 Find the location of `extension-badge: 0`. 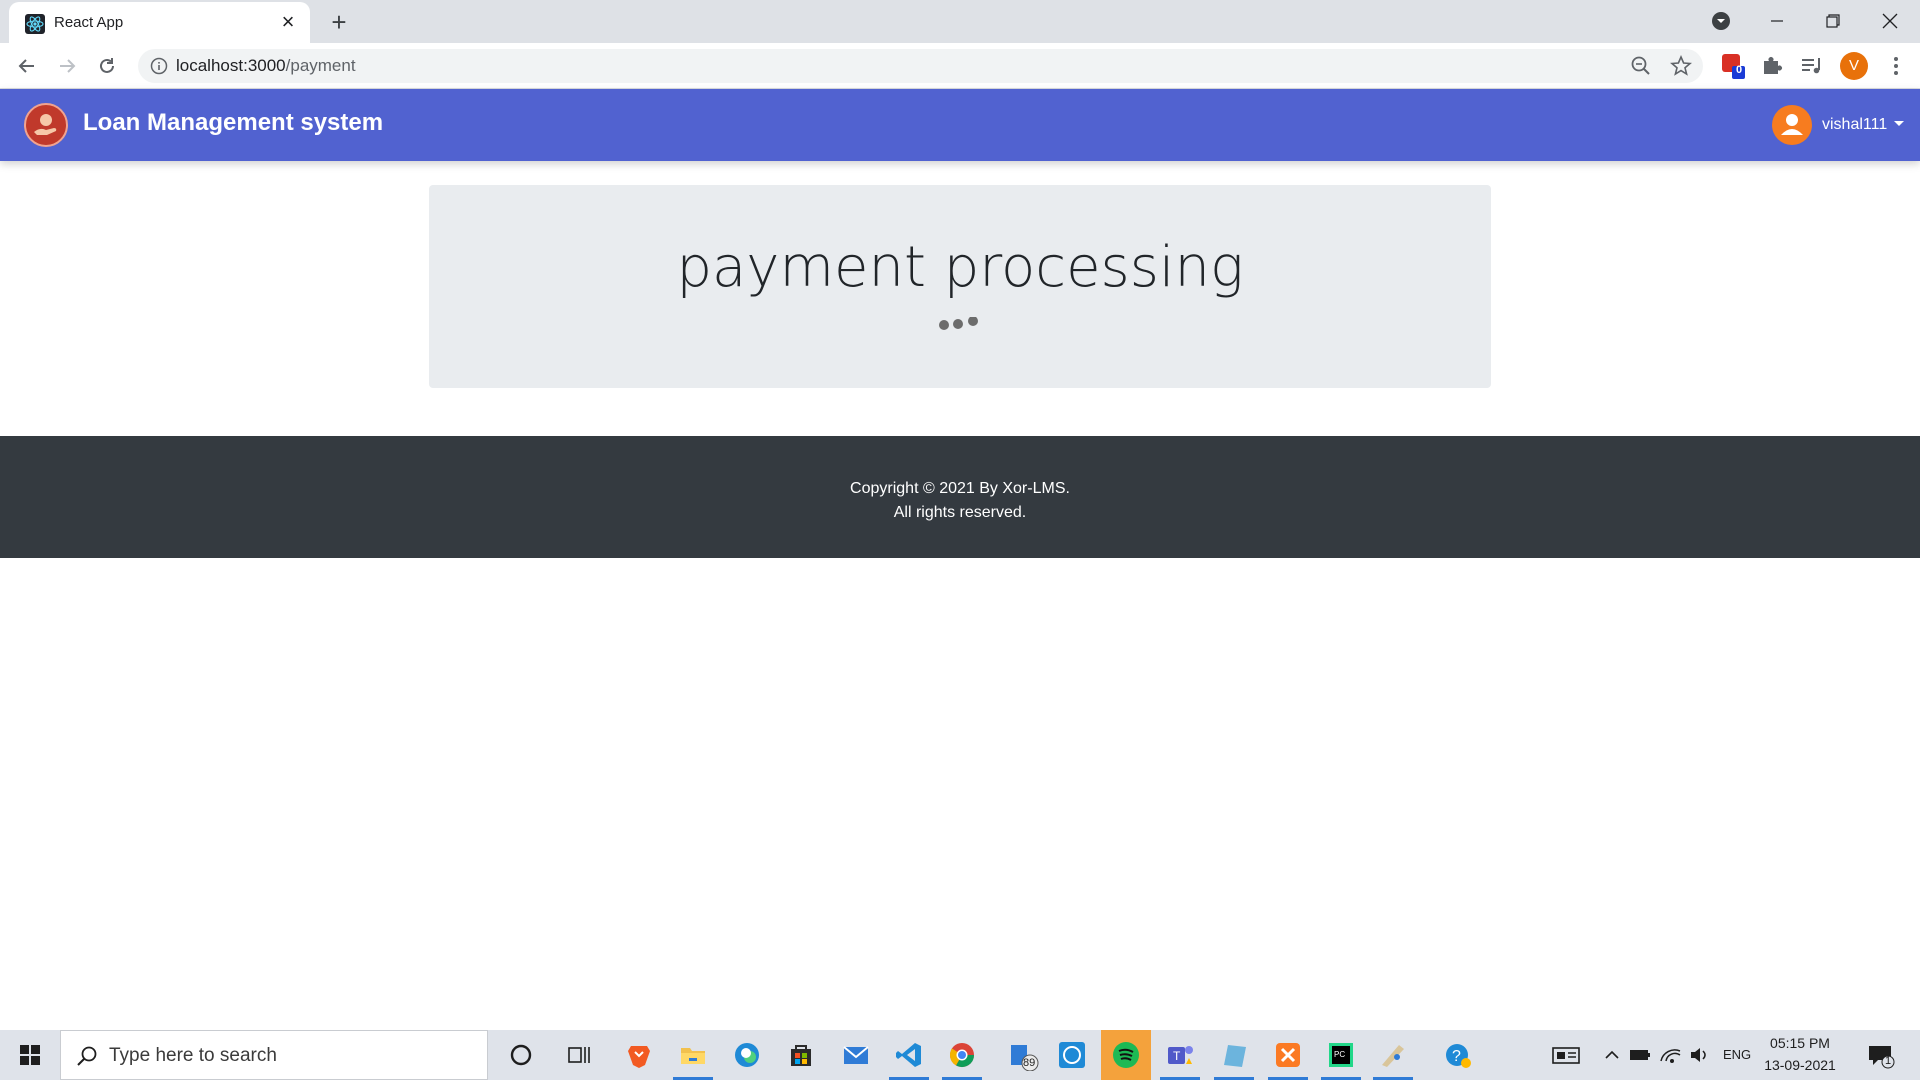

extension-badge: 0 is located at coordinates (1739, 70).